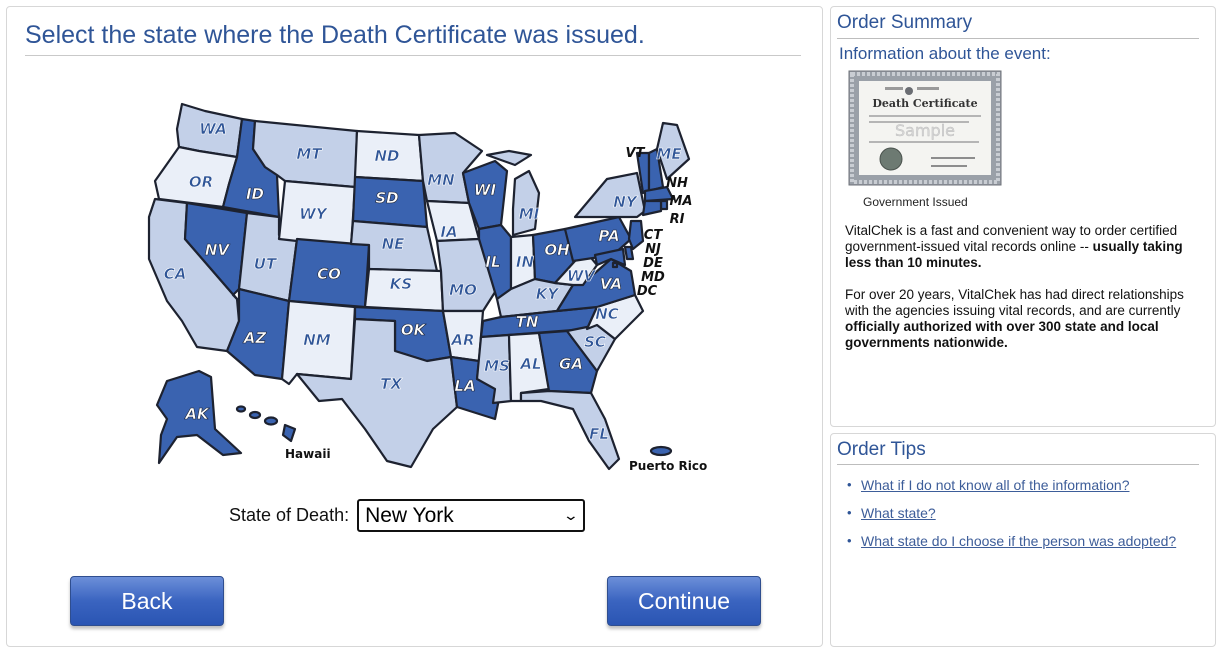  What do you see at coordinates (653, 249) in the screenshot?
I see `state-label-nj: NJ` at bounding box center [653, 249].